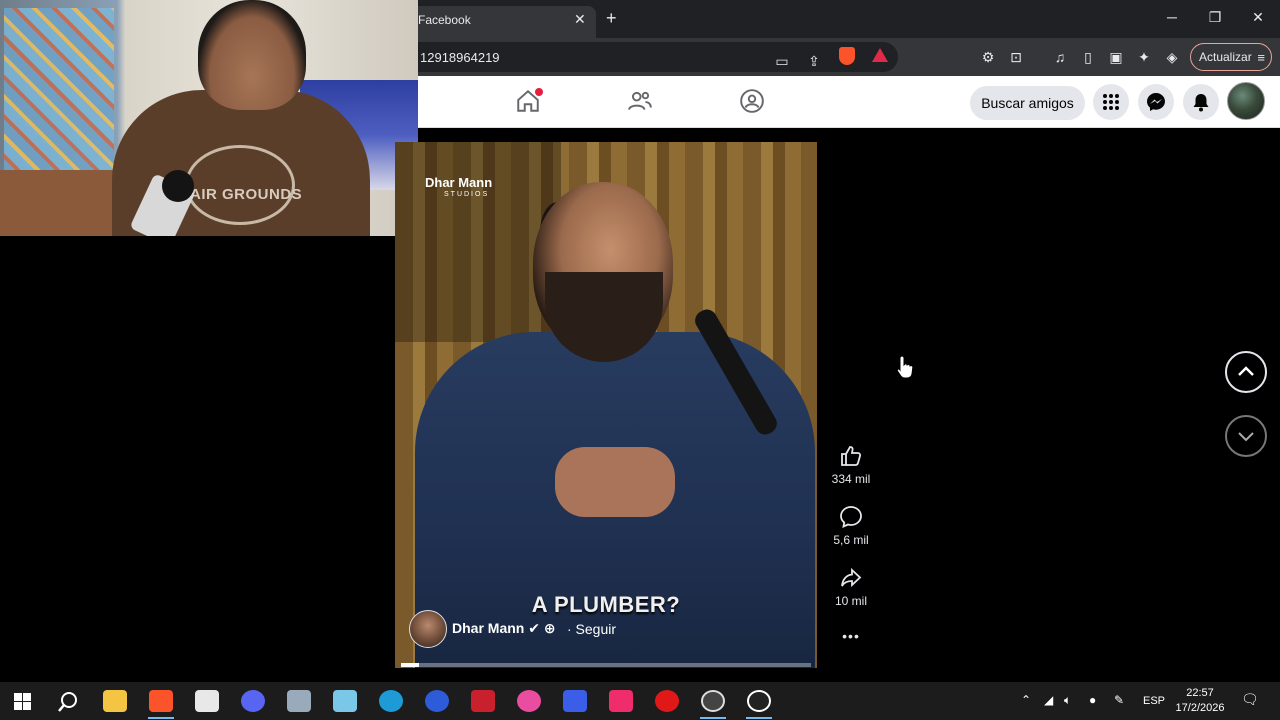  What do you see at coordinates (1246, 101) in the screenshot?
I see `profile-avatar` at bounding box center [1246, 101].